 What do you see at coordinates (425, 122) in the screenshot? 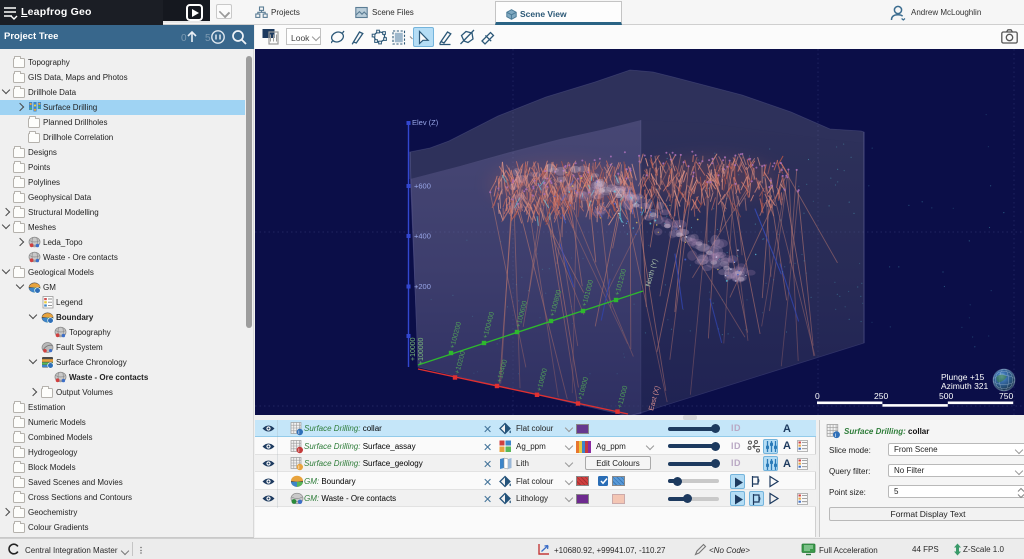
I see `svg-text: Elev (Z)` at bounding box center [425, 122].